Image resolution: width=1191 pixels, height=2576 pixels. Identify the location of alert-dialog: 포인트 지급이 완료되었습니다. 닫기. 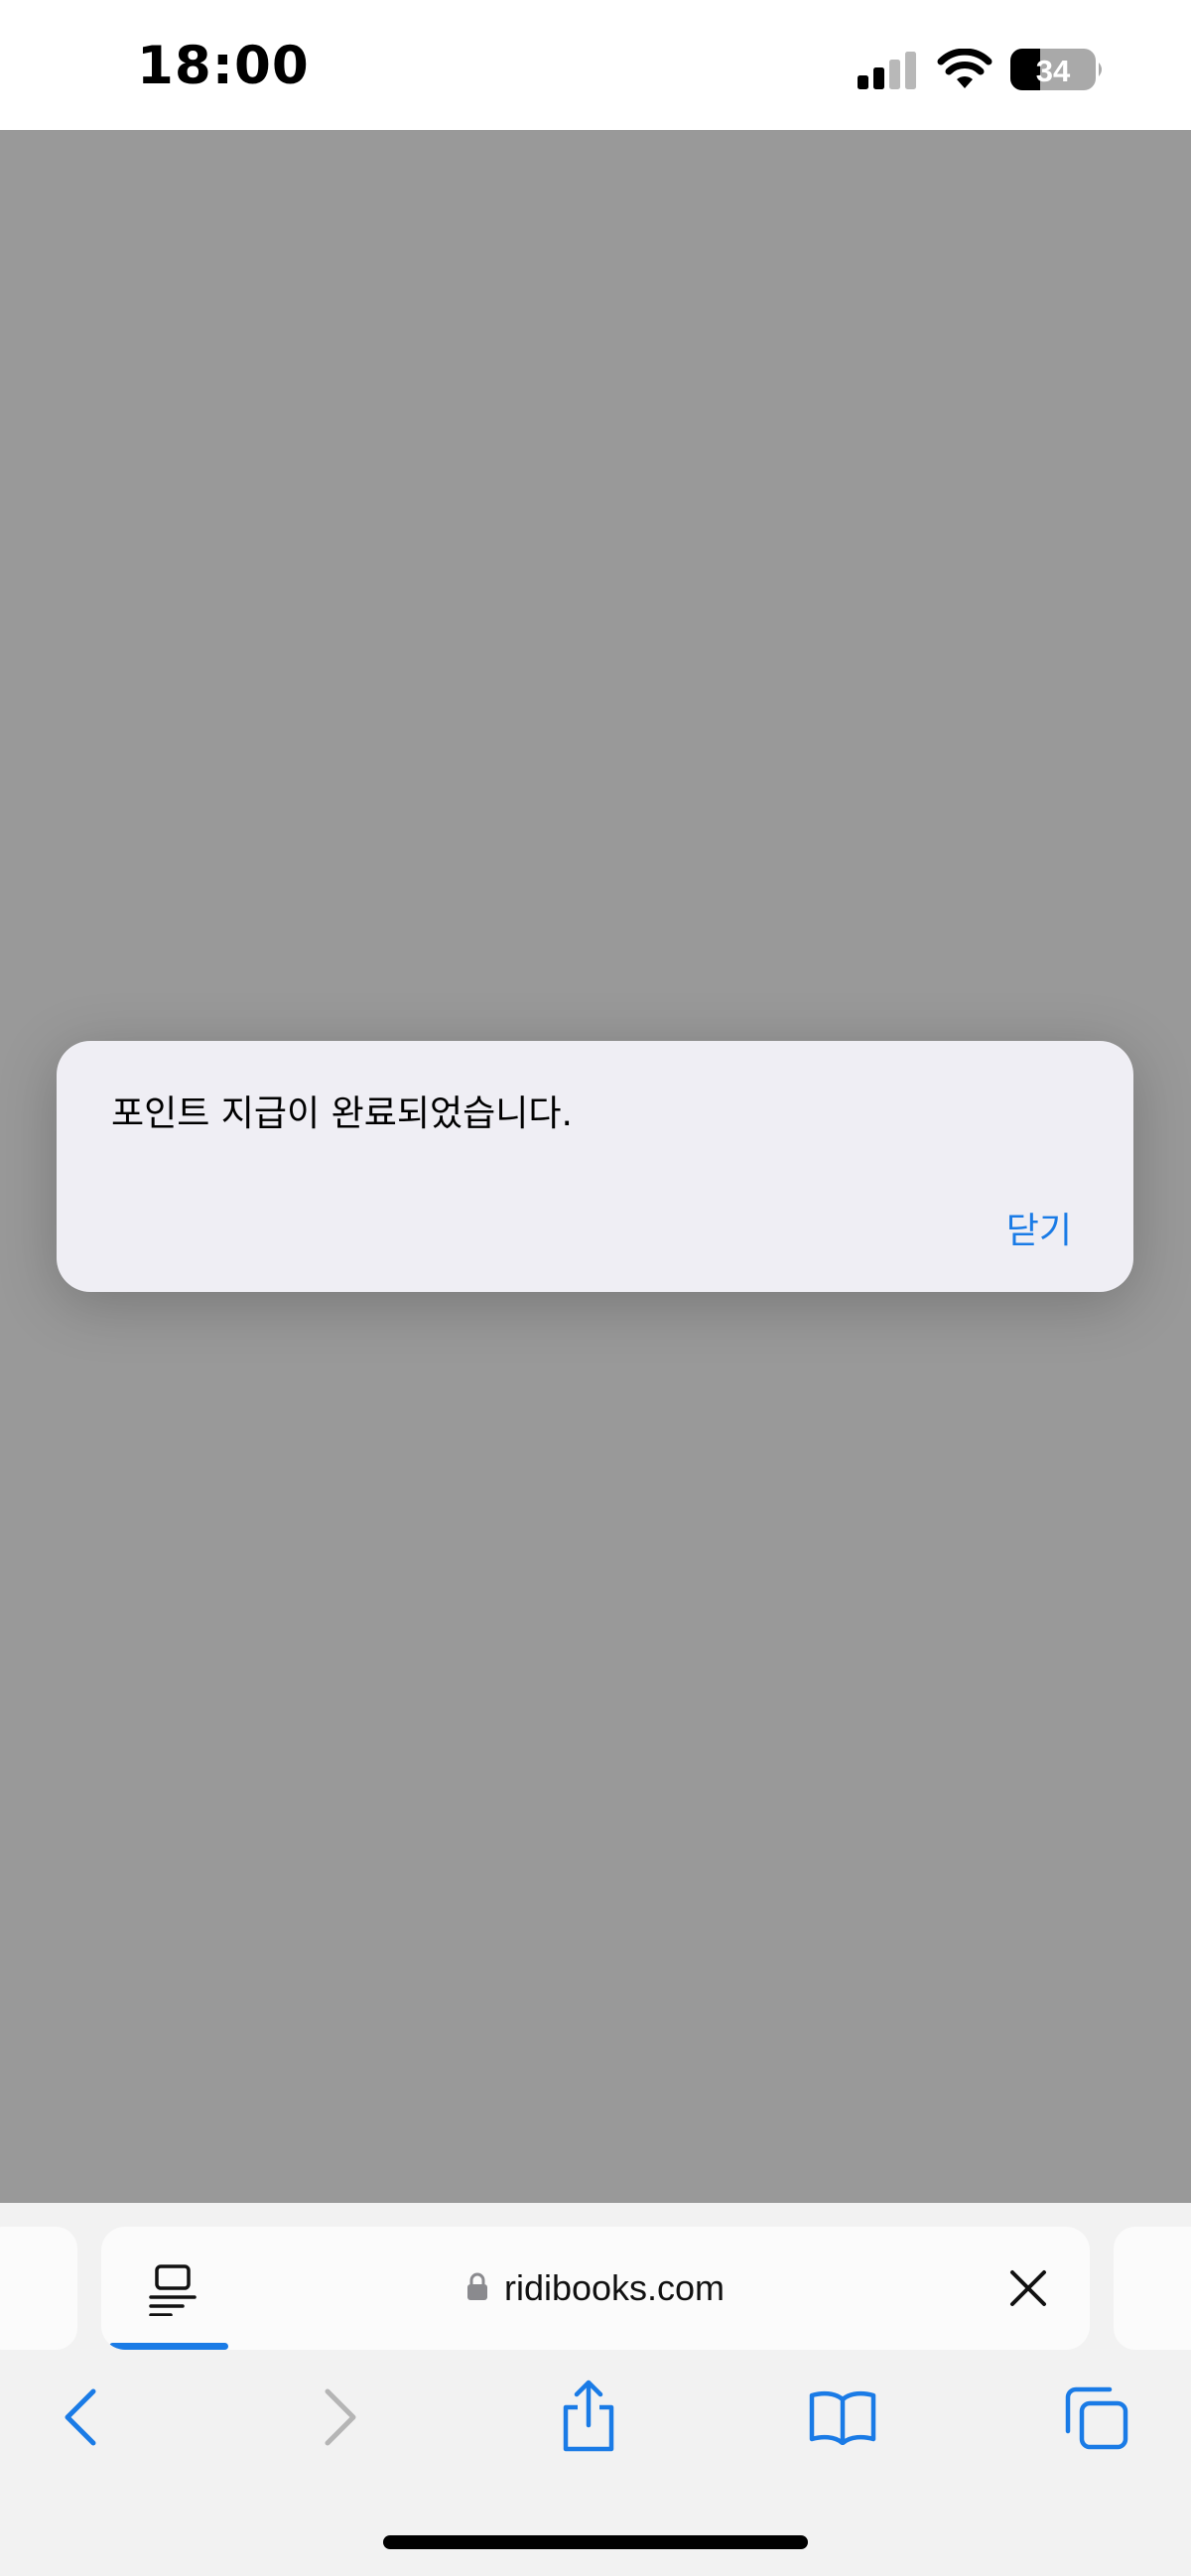
(595, 1167).